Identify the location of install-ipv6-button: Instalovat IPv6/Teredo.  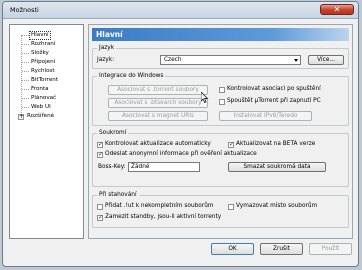
(265, 116).